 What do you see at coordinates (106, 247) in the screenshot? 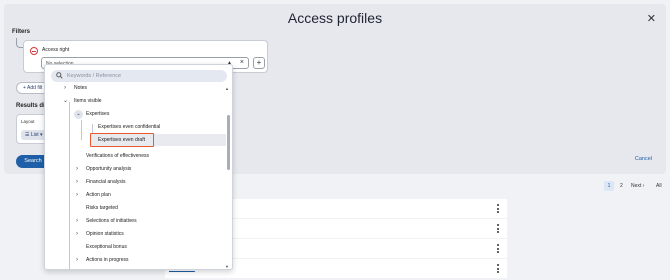
I see `tree-item-exceptional-bonus: Exceptional bonus` at bounding box center [106, 247].